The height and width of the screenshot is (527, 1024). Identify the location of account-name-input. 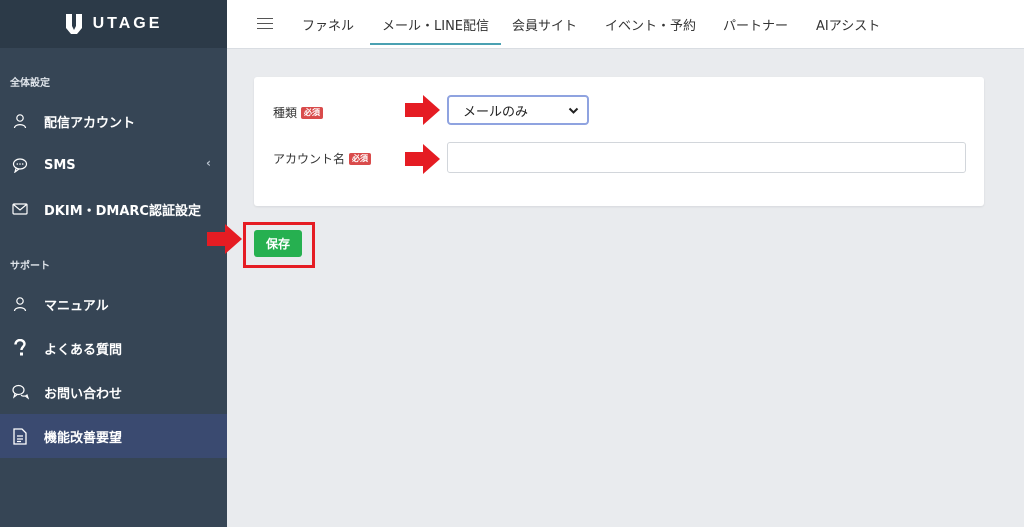
(706, 157).